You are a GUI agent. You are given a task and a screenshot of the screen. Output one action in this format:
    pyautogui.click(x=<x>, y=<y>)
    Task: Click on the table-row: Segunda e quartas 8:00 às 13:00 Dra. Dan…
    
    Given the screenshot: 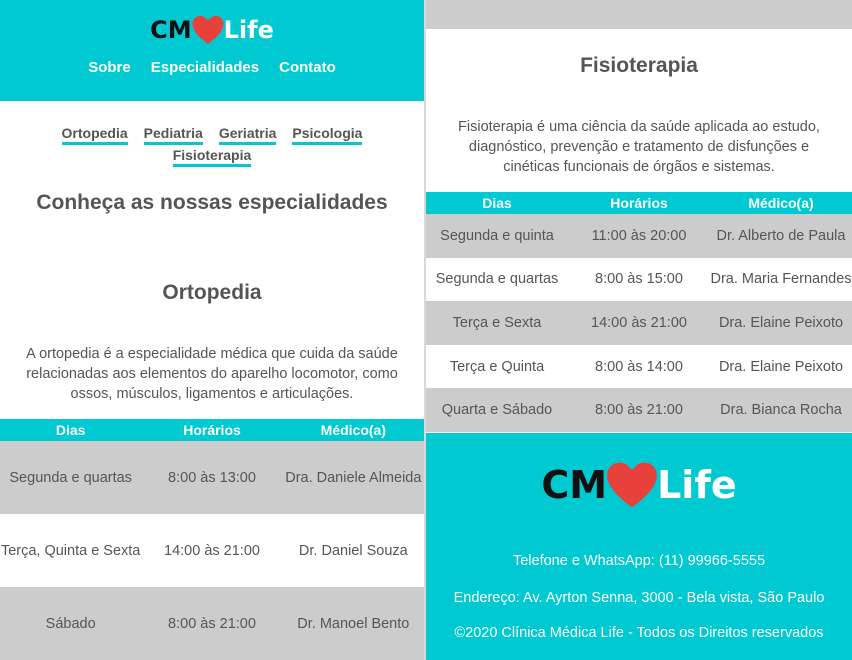 What is the action you would take?
    pyautogui.click(x=212, y=477)
    